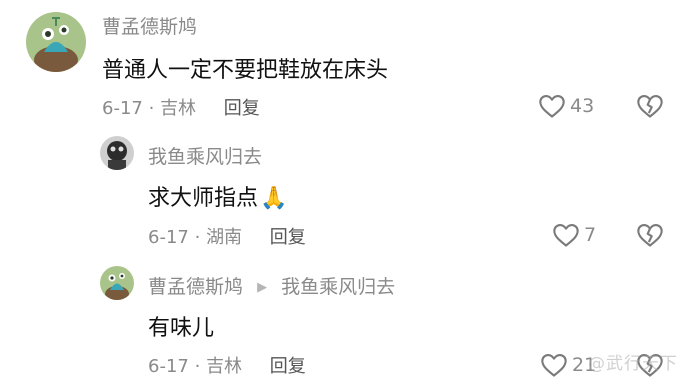 This screenshot has width=690, height=378. Describe the element at coordinates (338, 287) in the screenshot. I see `reply-to-username: 我鱼乘风归去` at that location.